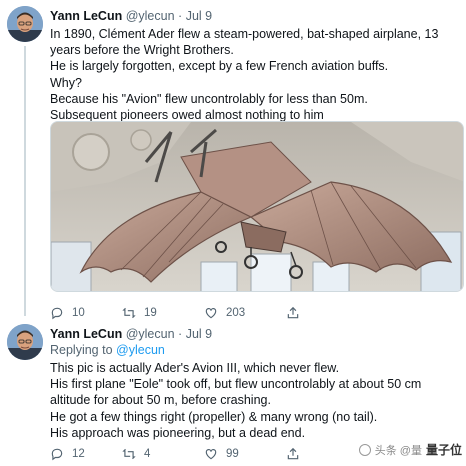 This screenshot has width=466, height=466. What do you see at coordinates (211, 454) in the screenshot?
I see `like-icon` at bounding box center [211, 454].